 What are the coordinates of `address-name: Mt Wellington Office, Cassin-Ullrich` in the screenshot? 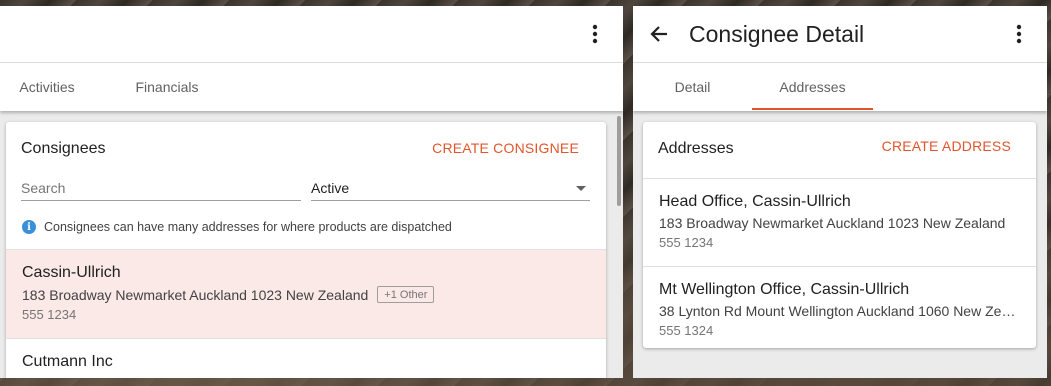 It's located at (784, 289).